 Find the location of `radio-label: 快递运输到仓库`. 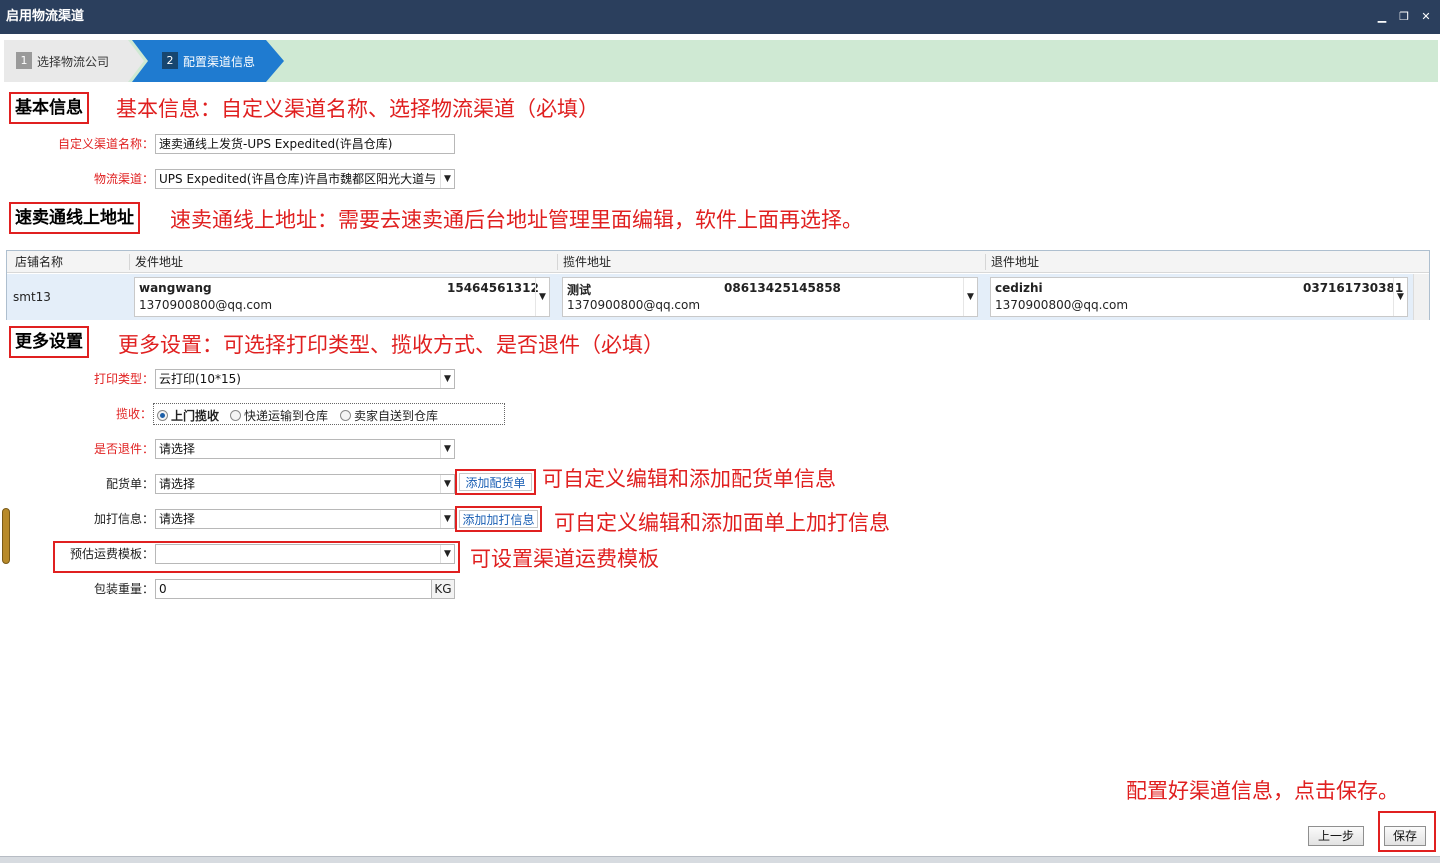

radio-label: 快递运输到仓库 is located at coordinates (286, 416).